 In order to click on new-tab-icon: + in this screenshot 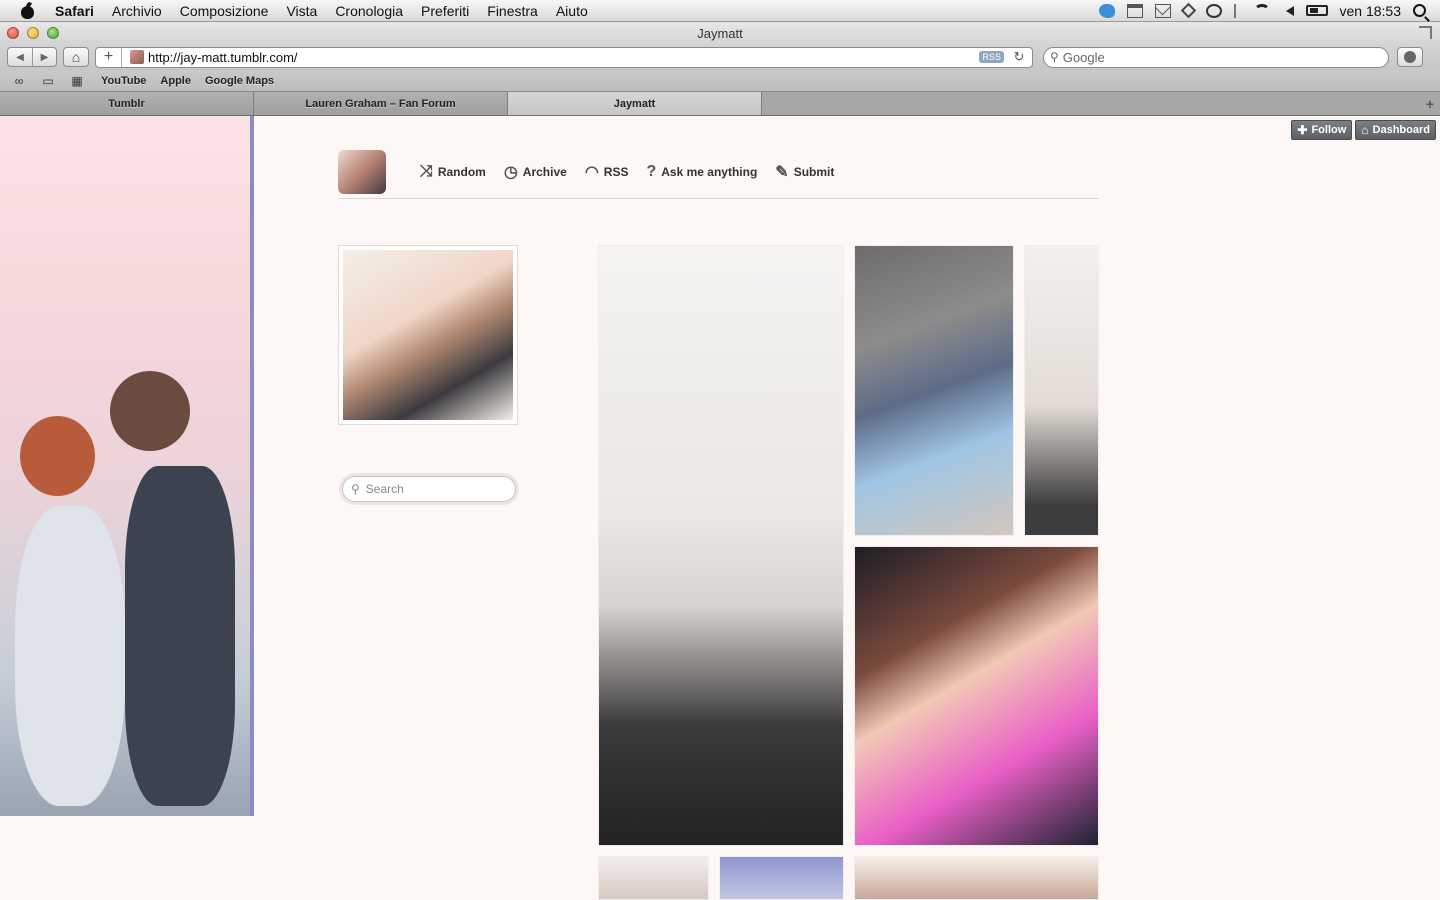, I will do `click(1430, 103)`.